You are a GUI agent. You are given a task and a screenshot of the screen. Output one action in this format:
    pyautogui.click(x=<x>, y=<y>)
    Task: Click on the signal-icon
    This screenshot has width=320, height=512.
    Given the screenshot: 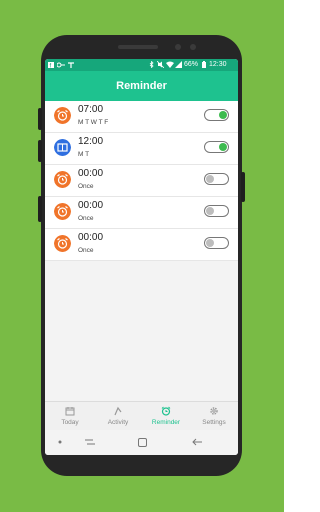 What is the action you would take?
    pyautogui.click(x=178, y=64)
    